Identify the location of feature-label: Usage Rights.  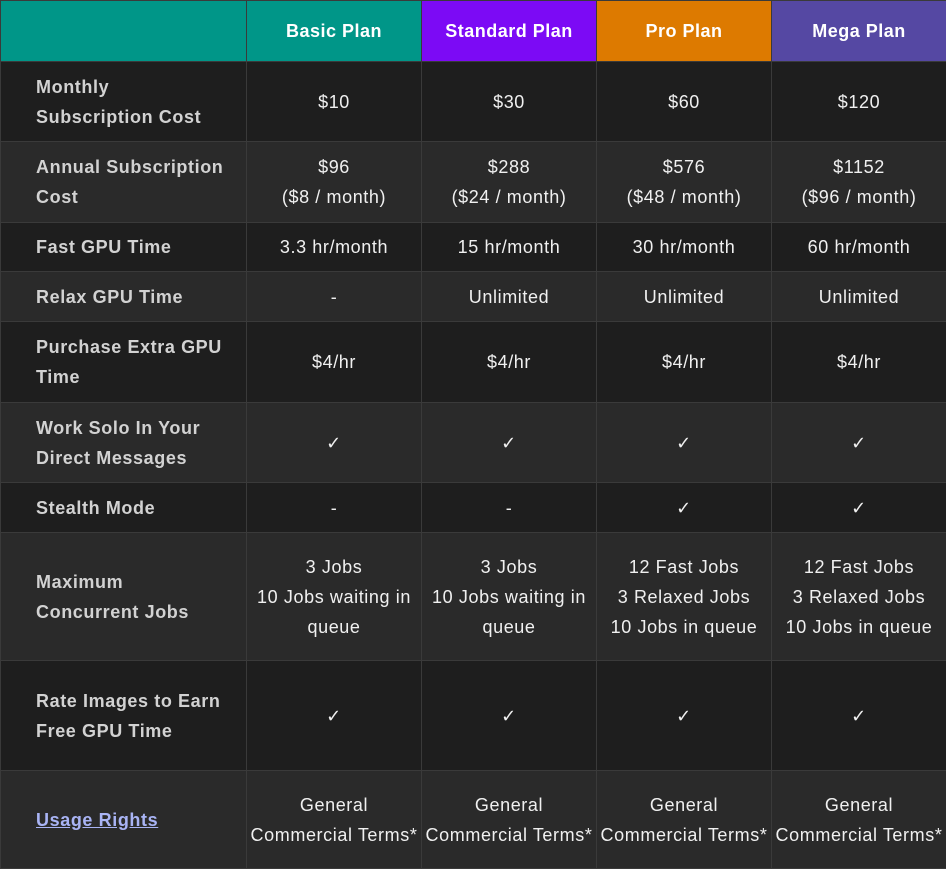
(124, 820).